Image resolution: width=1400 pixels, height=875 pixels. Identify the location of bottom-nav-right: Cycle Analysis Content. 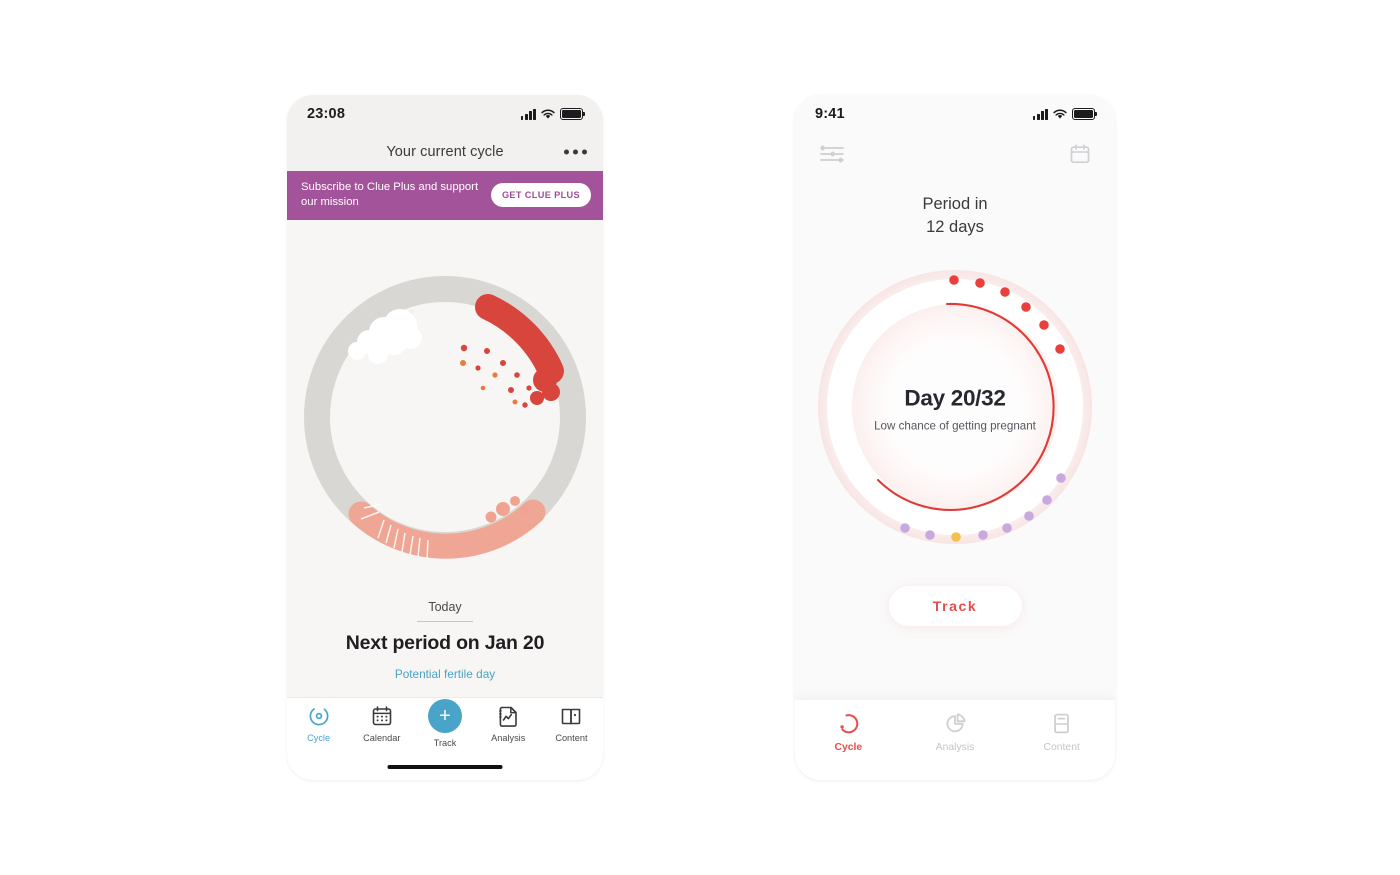
(955, 740).